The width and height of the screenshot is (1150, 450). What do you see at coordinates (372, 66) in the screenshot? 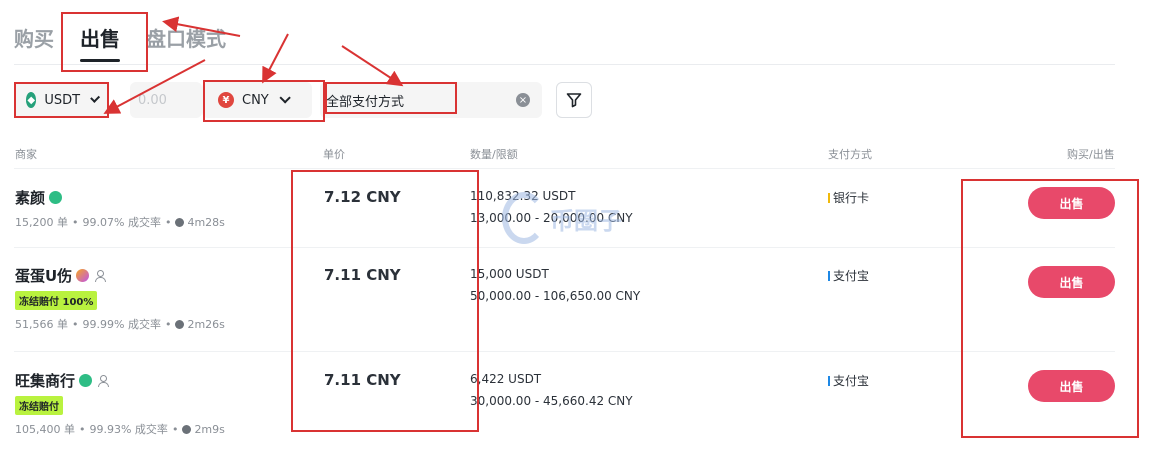
I see `arrow-to-payment` at bounding box center [372, 66].